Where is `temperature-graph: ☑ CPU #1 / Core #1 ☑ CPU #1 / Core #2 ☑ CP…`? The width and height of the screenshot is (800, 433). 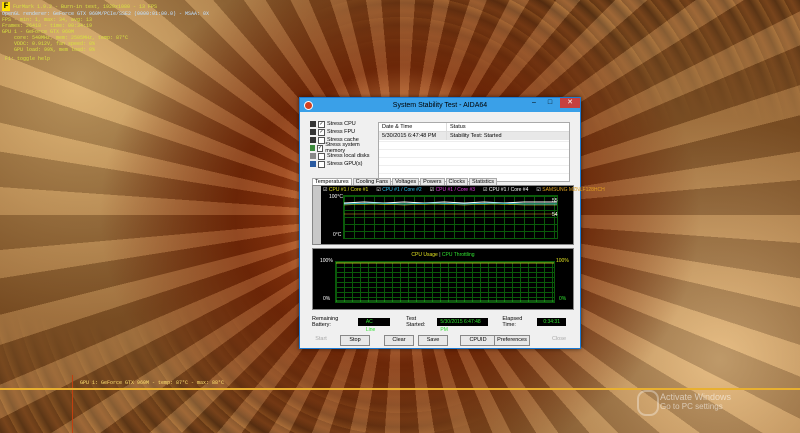 temperature-graph: ☑ CPU #1 / Core #1 ☑ CPU #1 / Core #2 ☑ CP… is located at coordinates (458, 215).